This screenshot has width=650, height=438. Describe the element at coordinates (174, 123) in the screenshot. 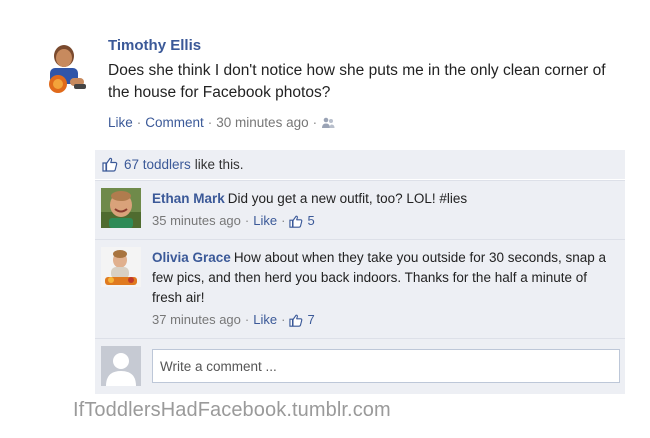

I see `post-comment-link: Comment` at that location.